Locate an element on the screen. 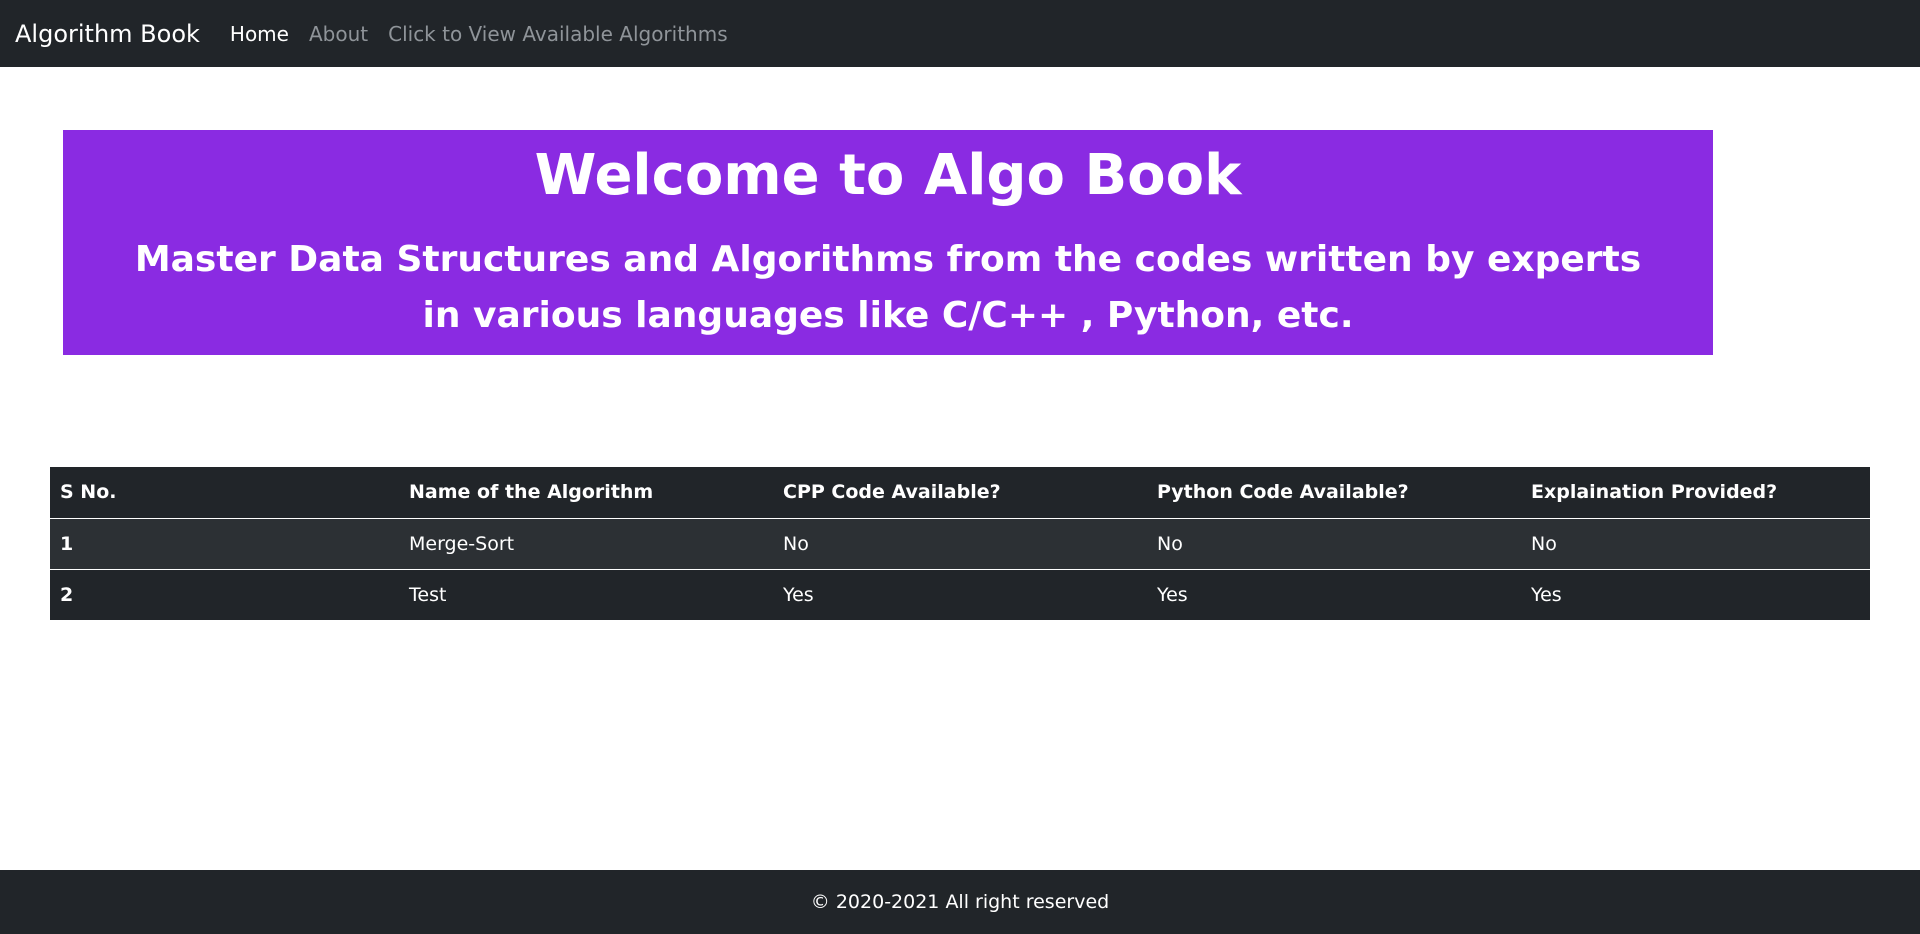  copyright-text: © 2020-2021 All right reserved is located at coordinates (960, 902).